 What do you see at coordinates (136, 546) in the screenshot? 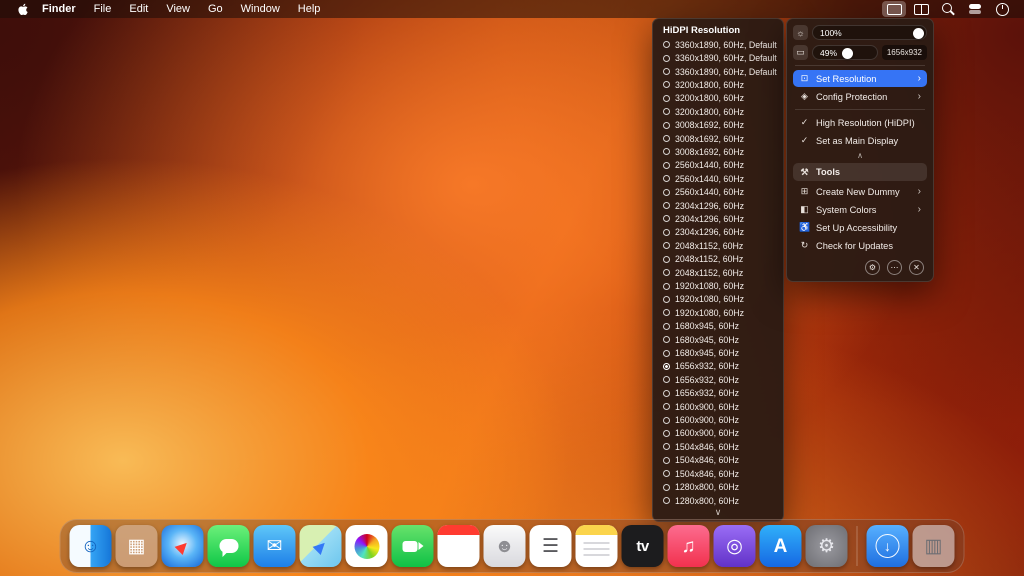
I see `dock-app: ▦` at bounding box center [136, 546].